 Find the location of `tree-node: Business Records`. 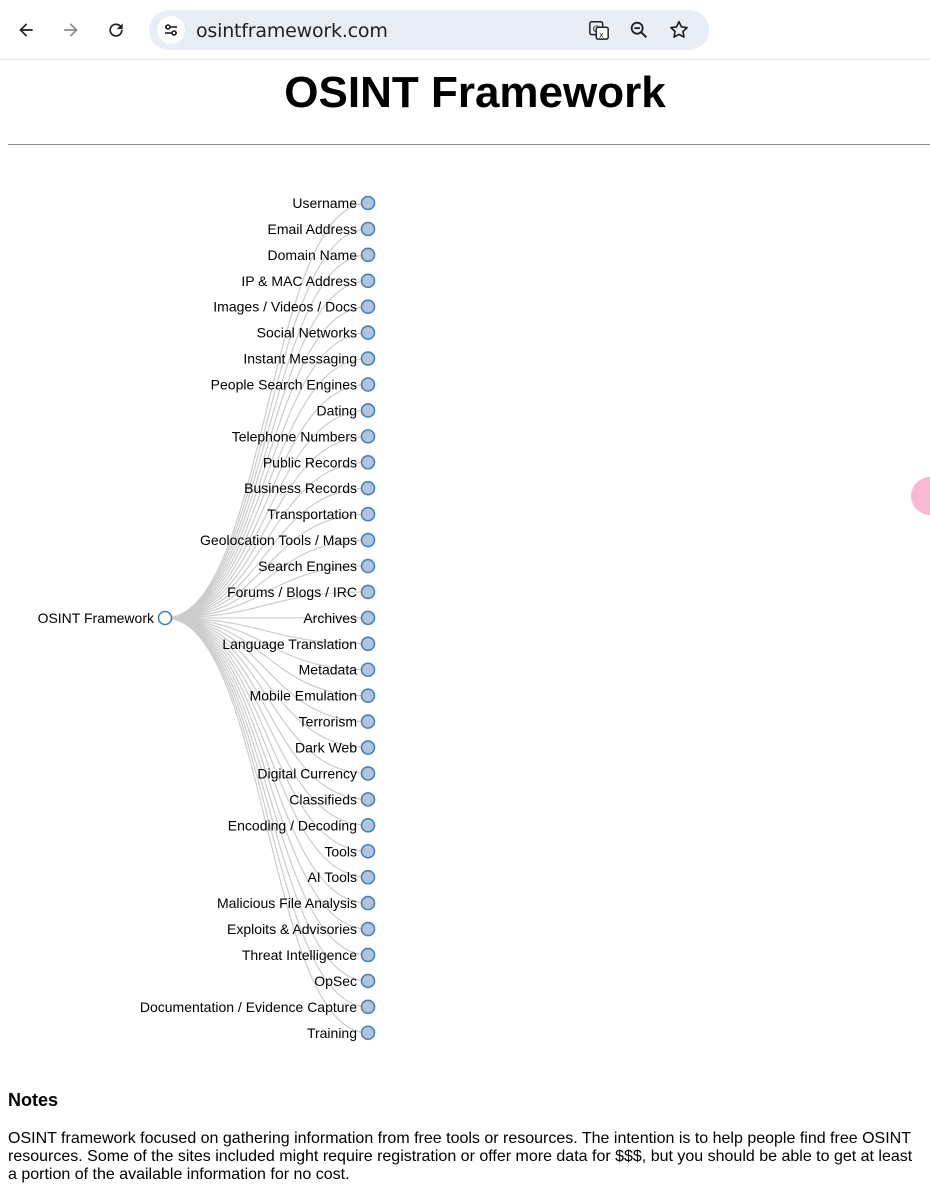

tree-node: Business Records is located at coordinates (310, 488).